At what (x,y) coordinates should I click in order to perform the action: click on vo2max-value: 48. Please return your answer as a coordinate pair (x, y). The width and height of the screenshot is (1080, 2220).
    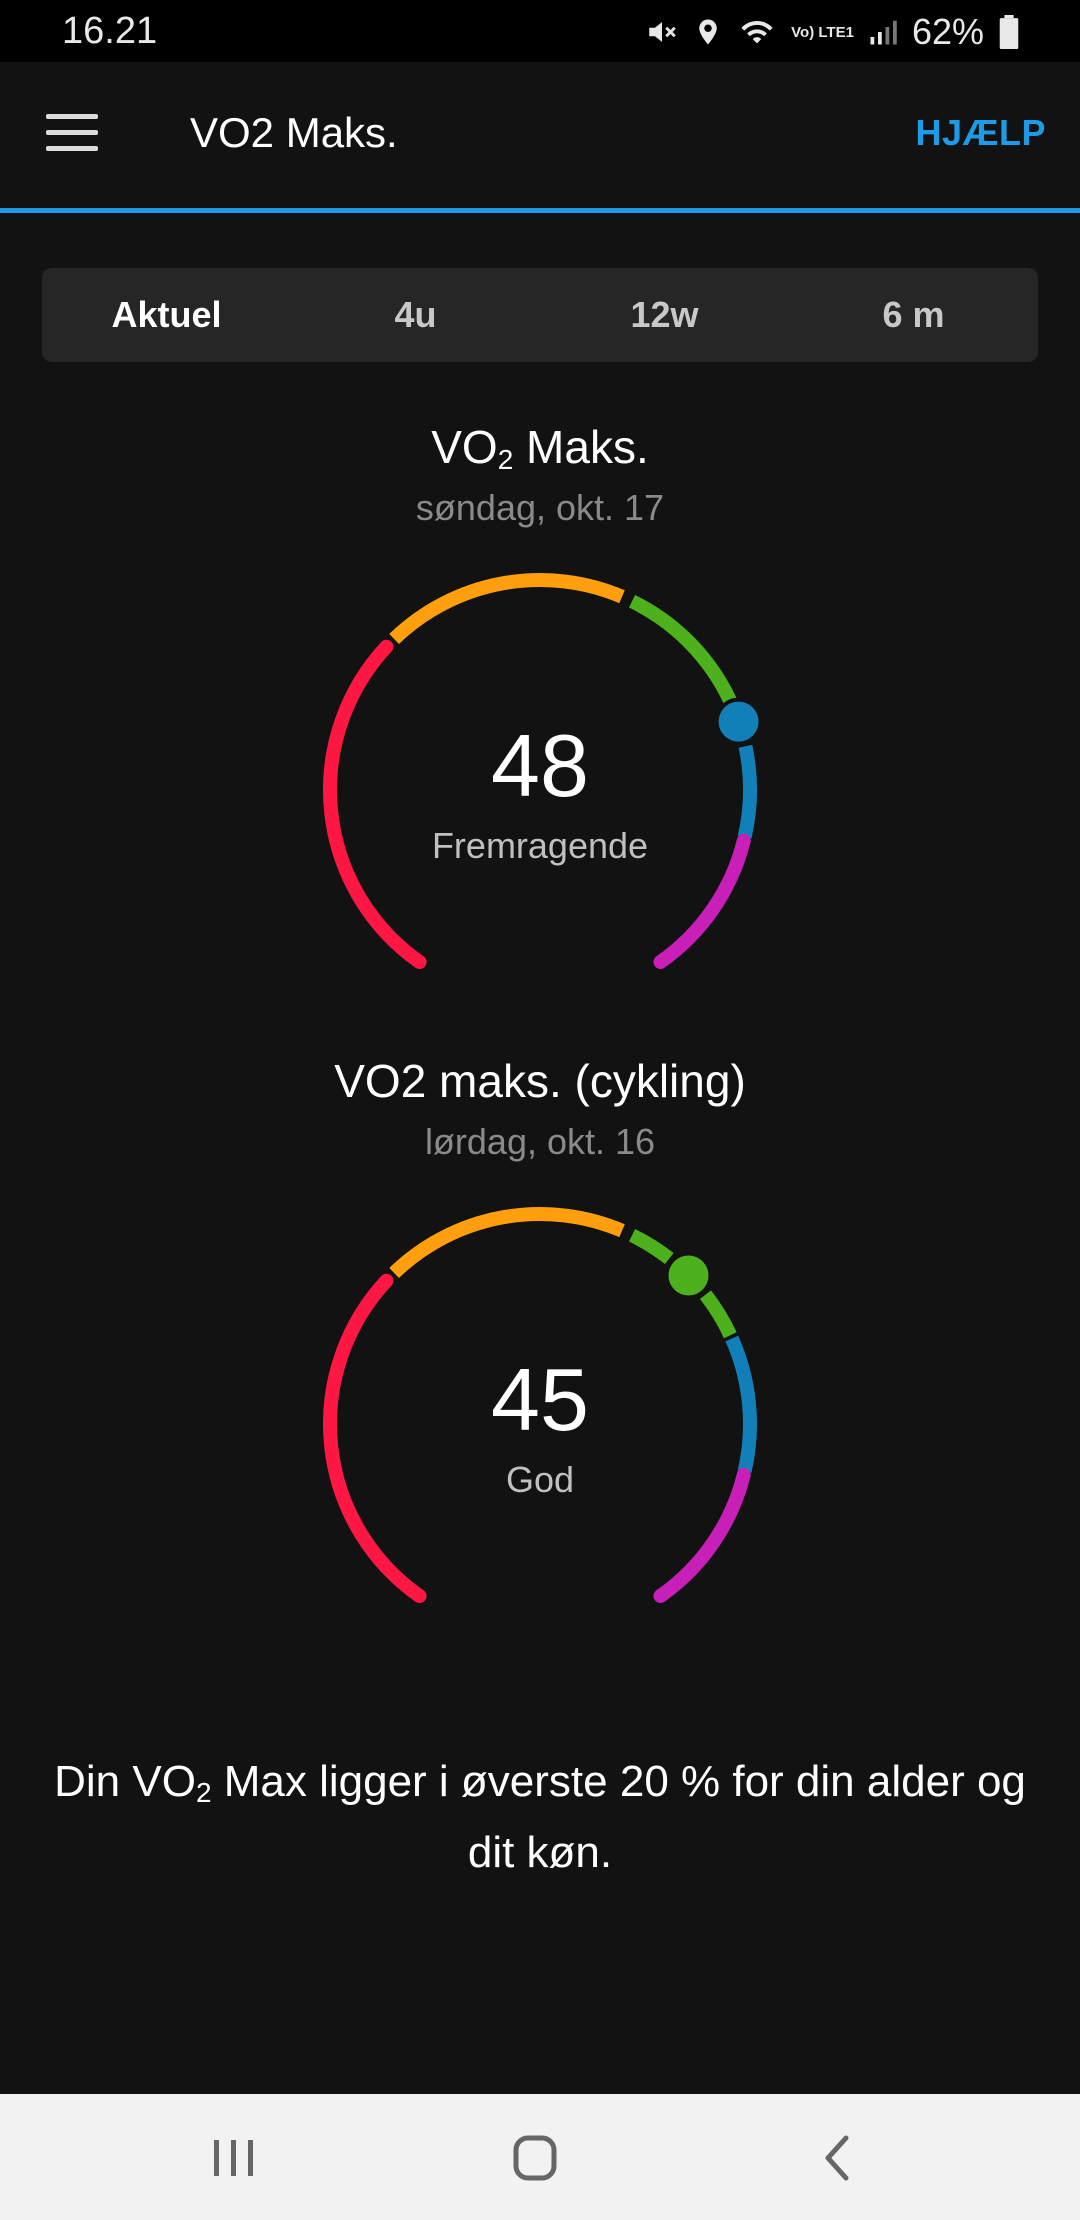
    Looking at the image, I should click on (540, 765).